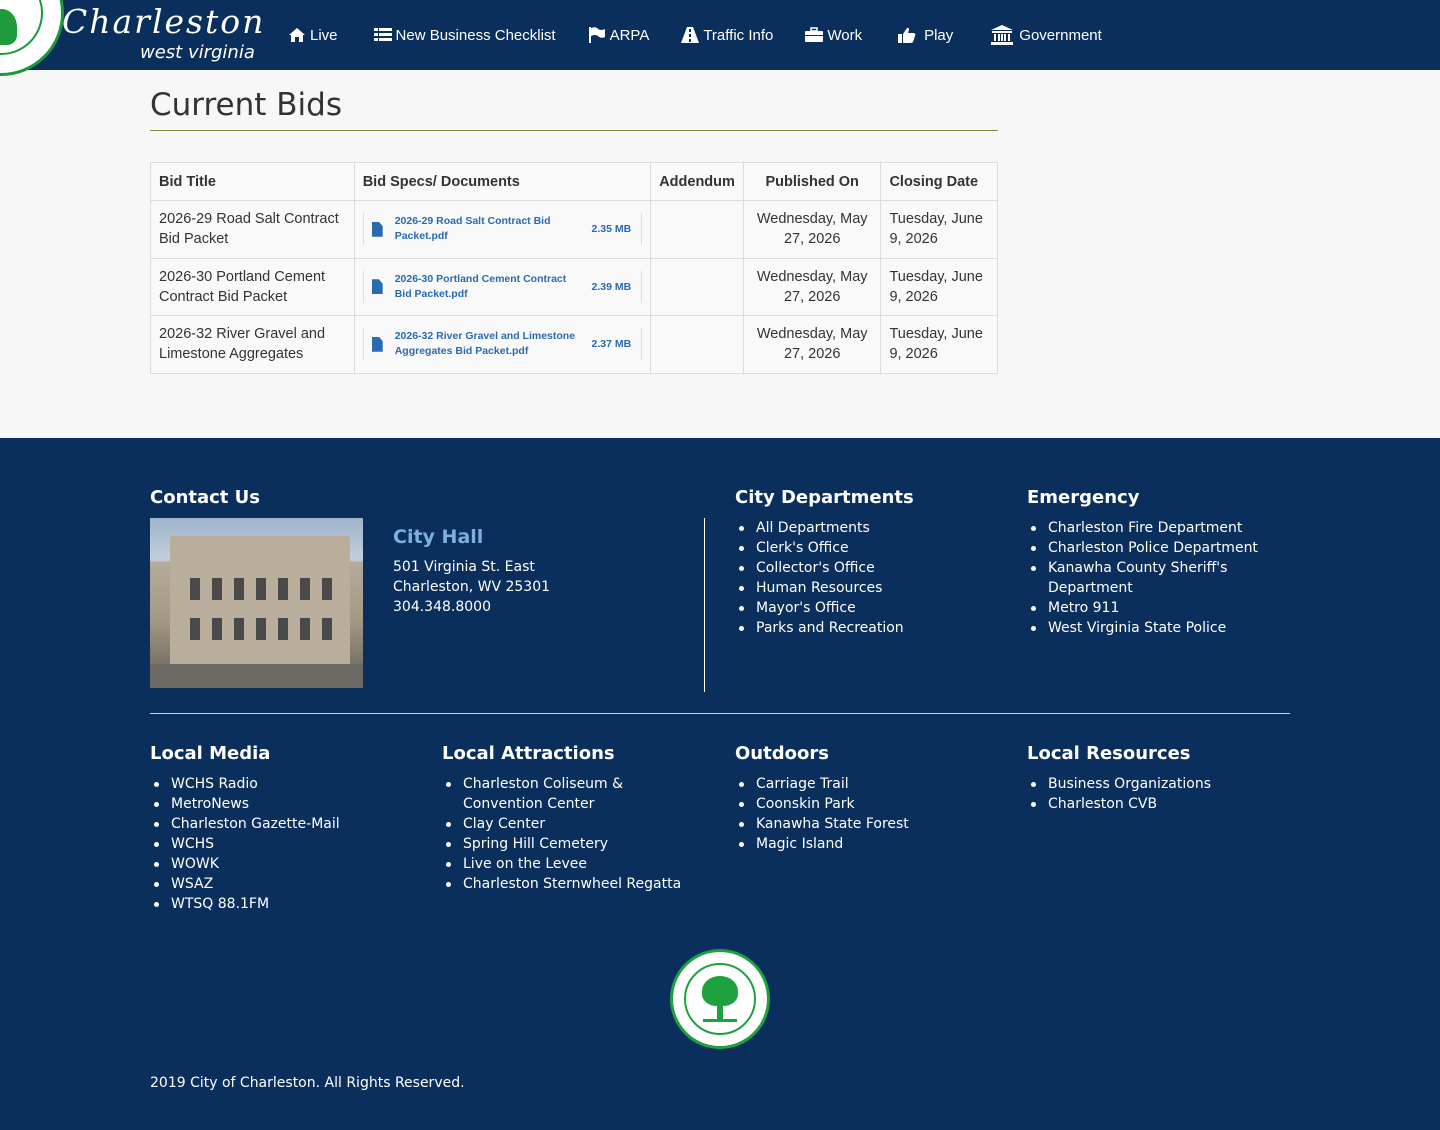 The height and width of the screenshot is (1130, 1440). Describe the element at coordinates (573, 794) in the screenshot. I see `list-item: Charleston Coliseum & Convention Center` at that location.